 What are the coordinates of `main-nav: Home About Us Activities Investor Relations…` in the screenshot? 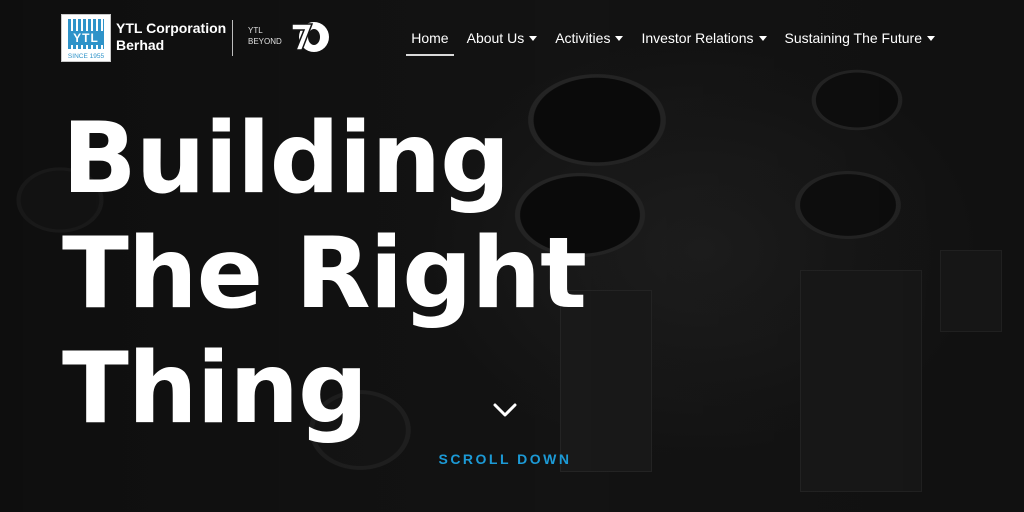 It's located at (673, 42).